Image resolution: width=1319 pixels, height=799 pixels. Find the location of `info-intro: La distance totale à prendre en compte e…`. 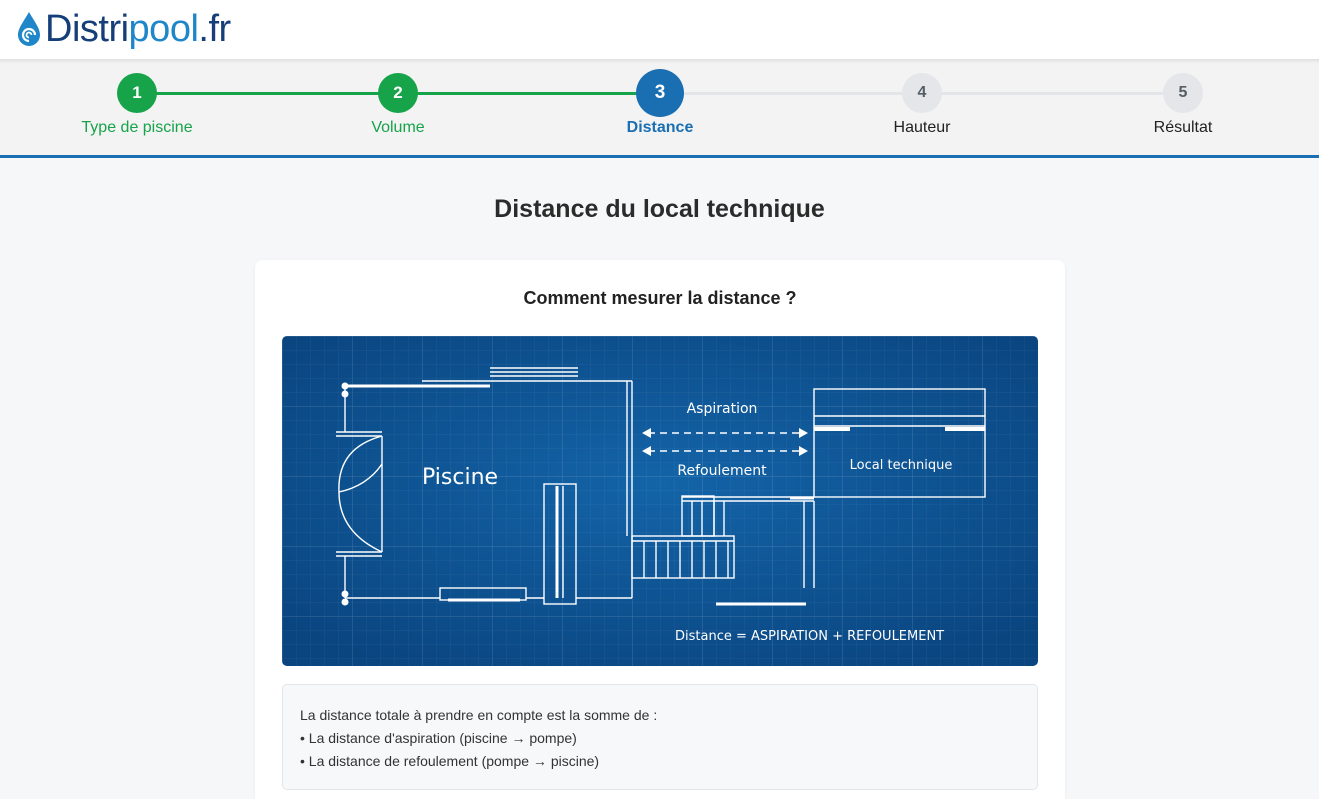

info-intro: La distance totale à prendre en compte e… is located at coordinates (479, 715).